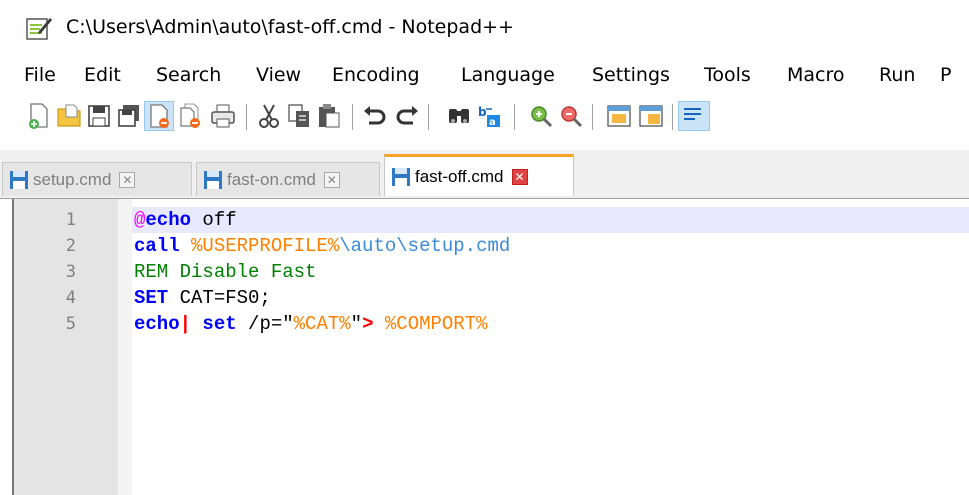 The height and width of the screenshot is (495, 969). What do you see at coordinates (70, 324) in the screenshot?
I see `line-number: 5` at bounding box center [70, 324].